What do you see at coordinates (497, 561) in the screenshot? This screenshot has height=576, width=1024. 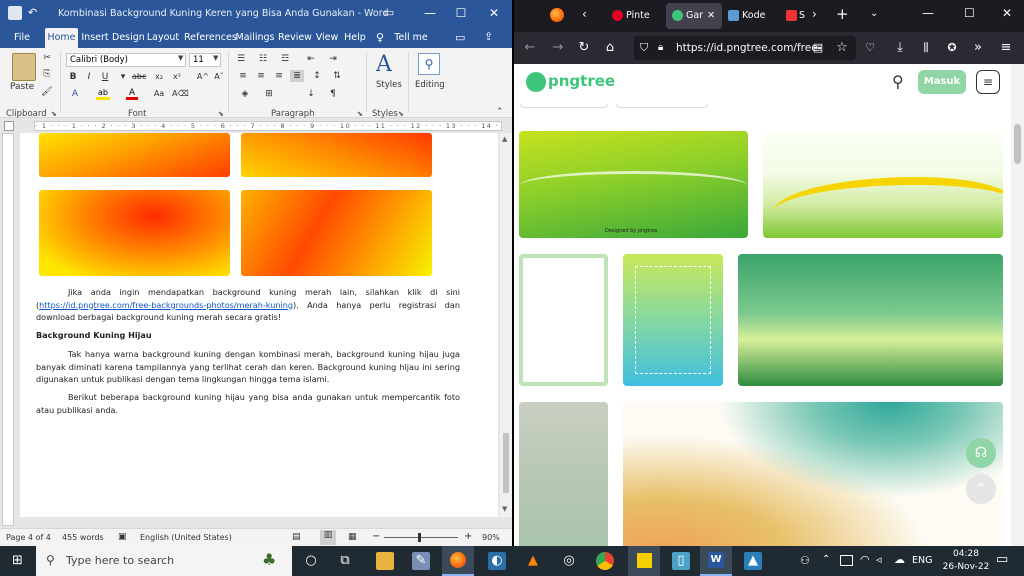 I see `paint-icon: ◐` at bounding box center [497, 561].